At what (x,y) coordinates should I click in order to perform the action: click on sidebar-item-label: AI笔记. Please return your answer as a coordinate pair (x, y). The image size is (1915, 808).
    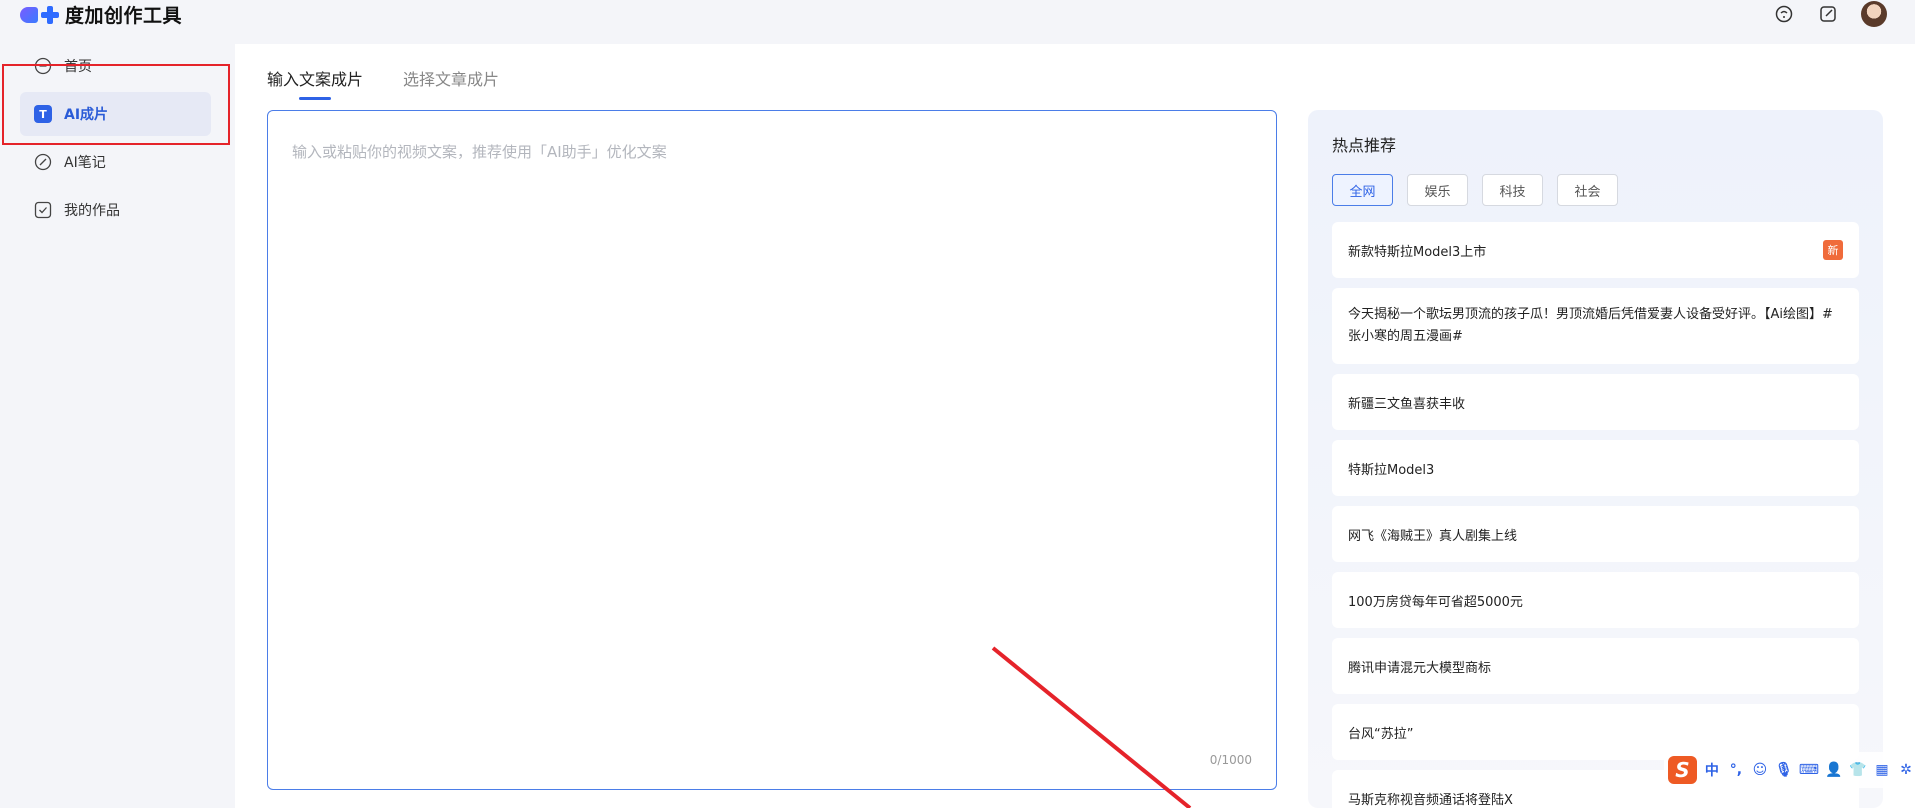
    Looking at the image, I should click on (85, 163).